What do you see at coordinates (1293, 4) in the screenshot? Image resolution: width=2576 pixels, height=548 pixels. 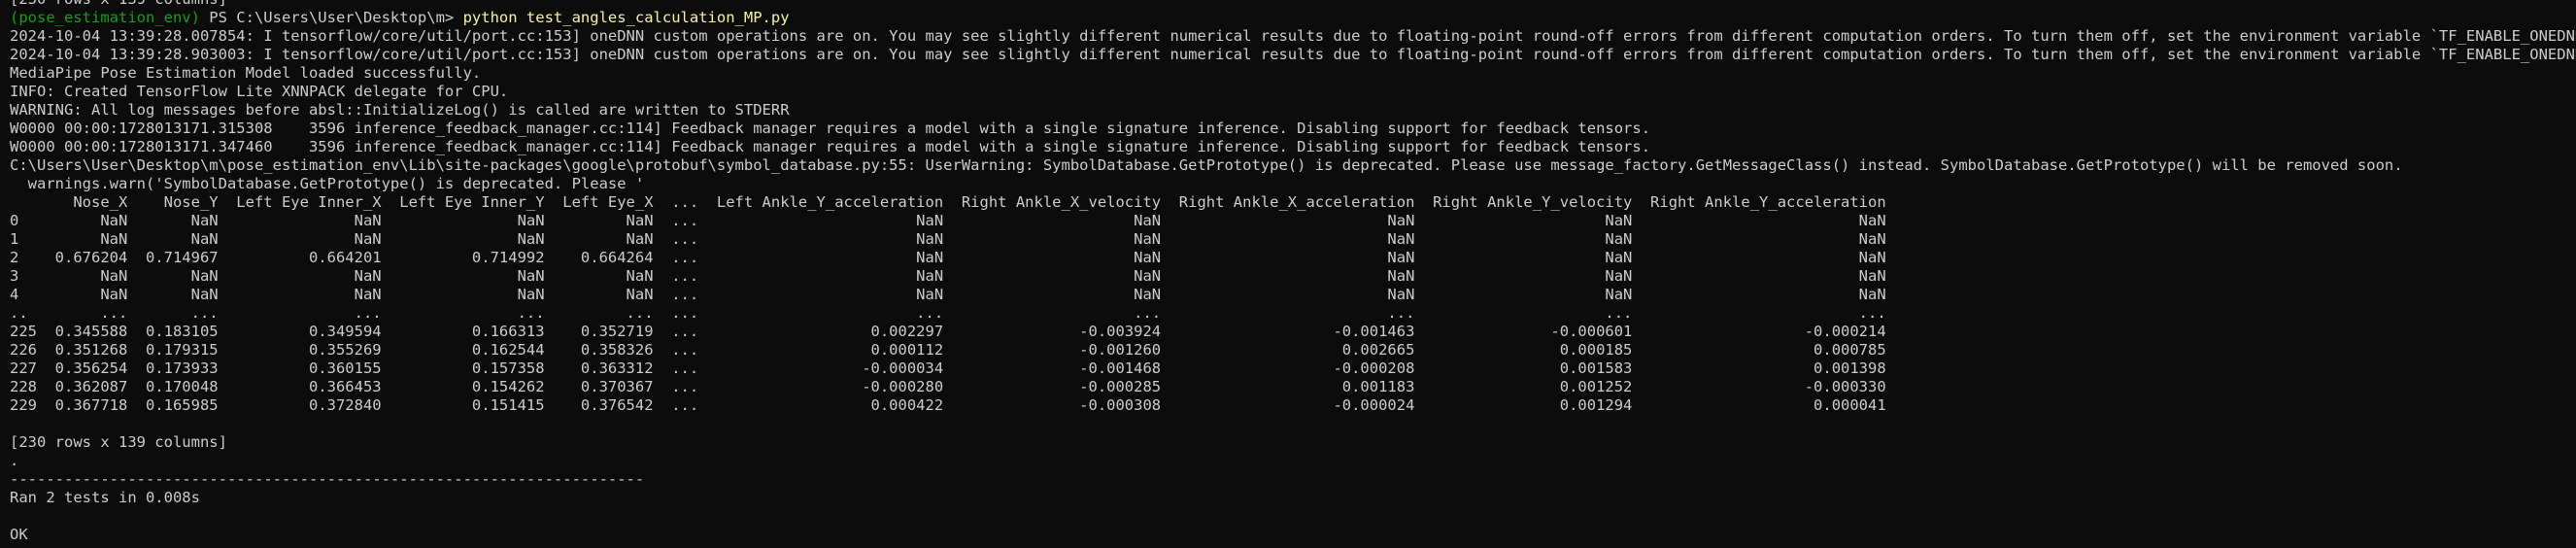 I see `output-line: [230 rows x 139 columns]` at bounding box center [1293, 4].